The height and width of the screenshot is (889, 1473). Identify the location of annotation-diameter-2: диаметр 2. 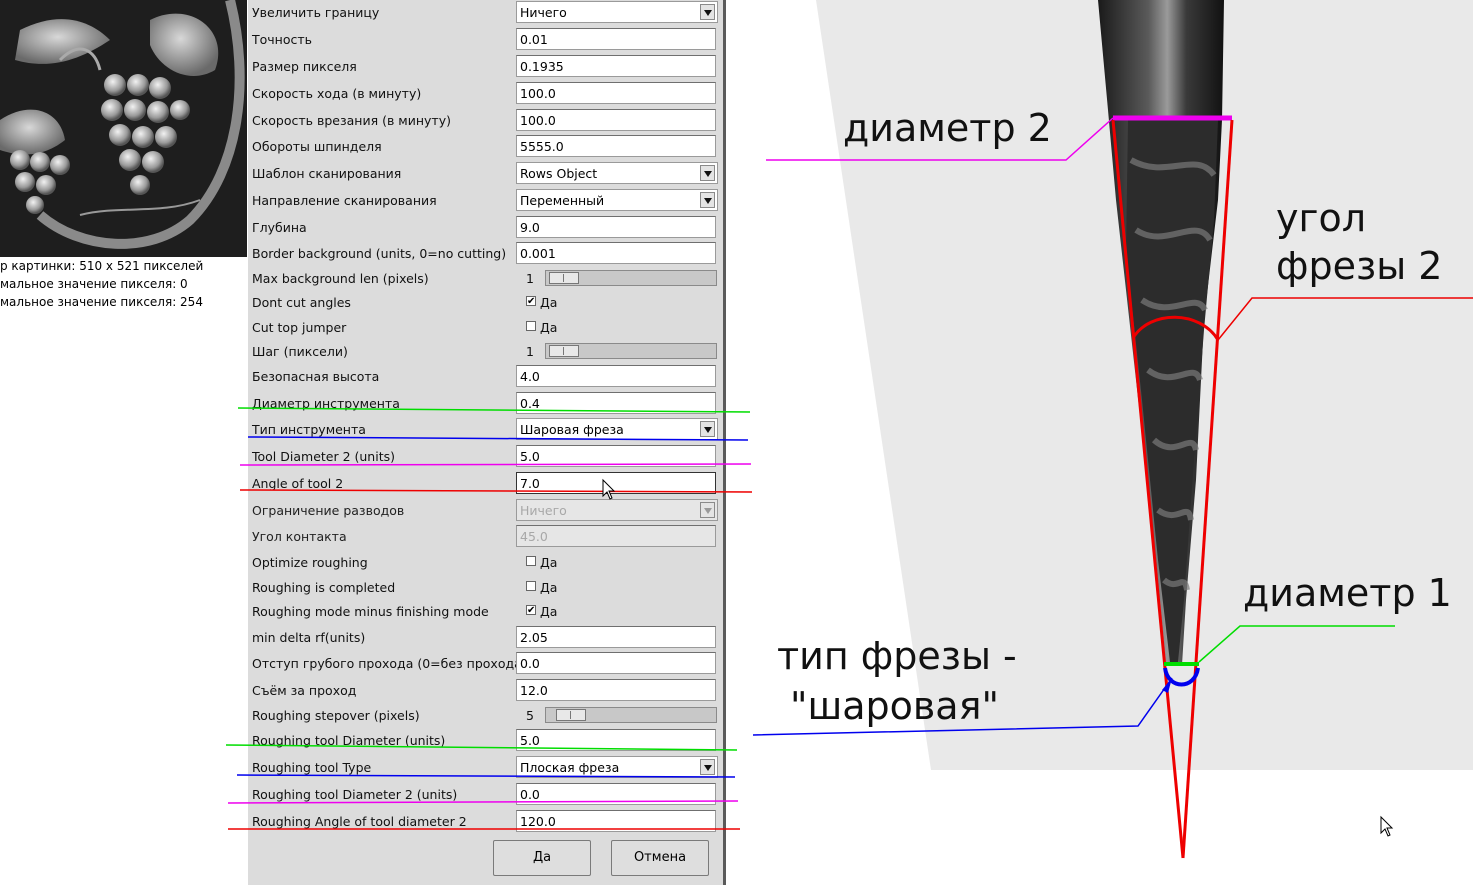
(947, 128).